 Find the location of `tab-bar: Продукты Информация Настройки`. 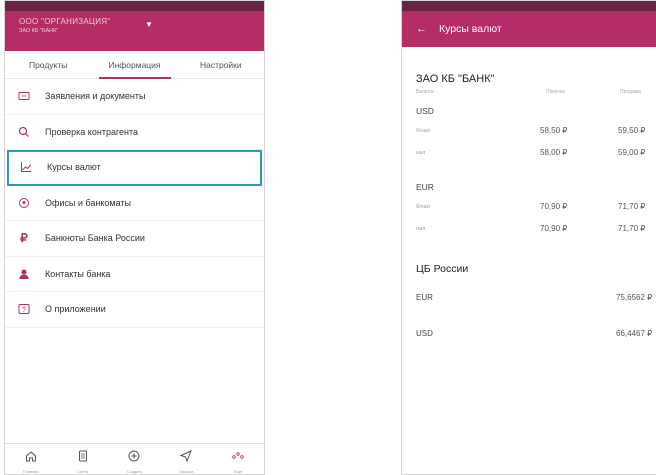

tab-bar: Продукты Информация Настройки is located at coordinates (134, 65).